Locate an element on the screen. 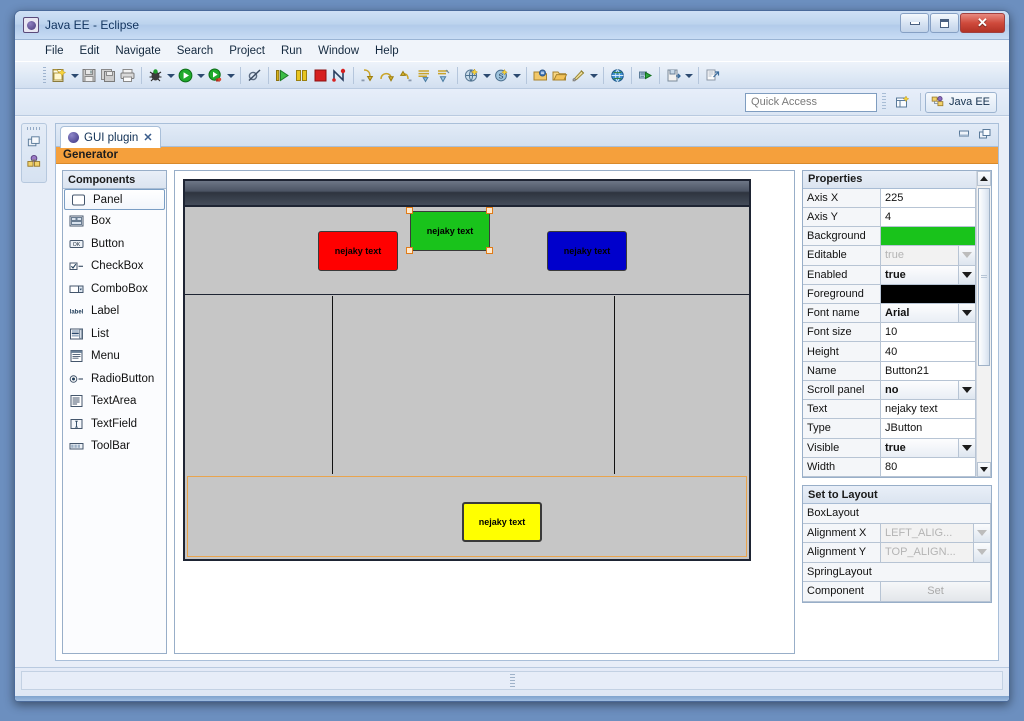 The height and width of the screenshot is (721, 1024). property-value-visible: true is located at coordinates (928, 448).